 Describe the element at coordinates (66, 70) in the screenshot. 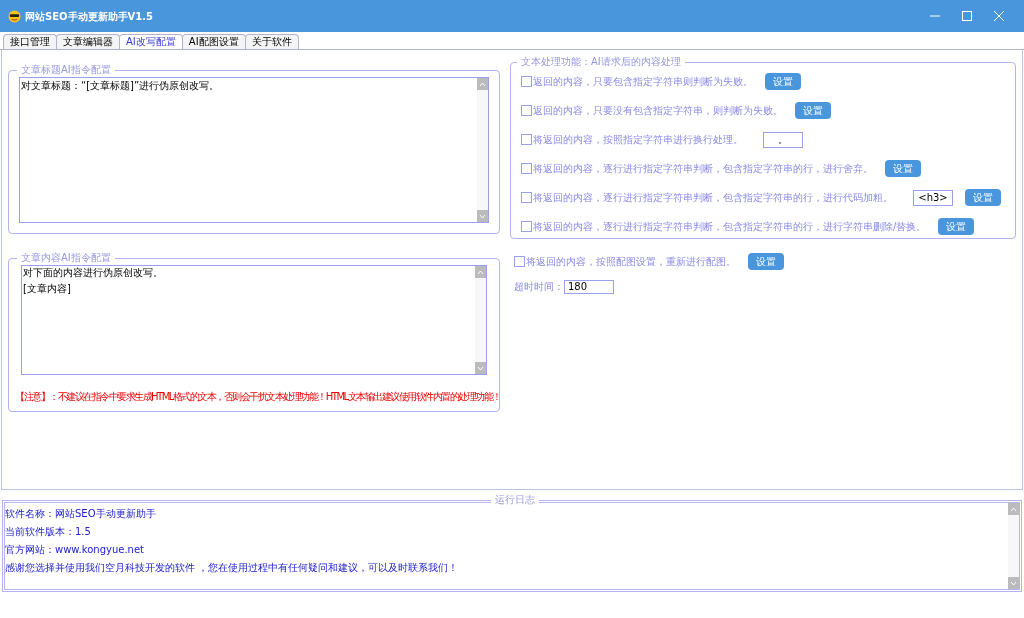

I see `group-title: 文章标题AI指令配置` at that location.